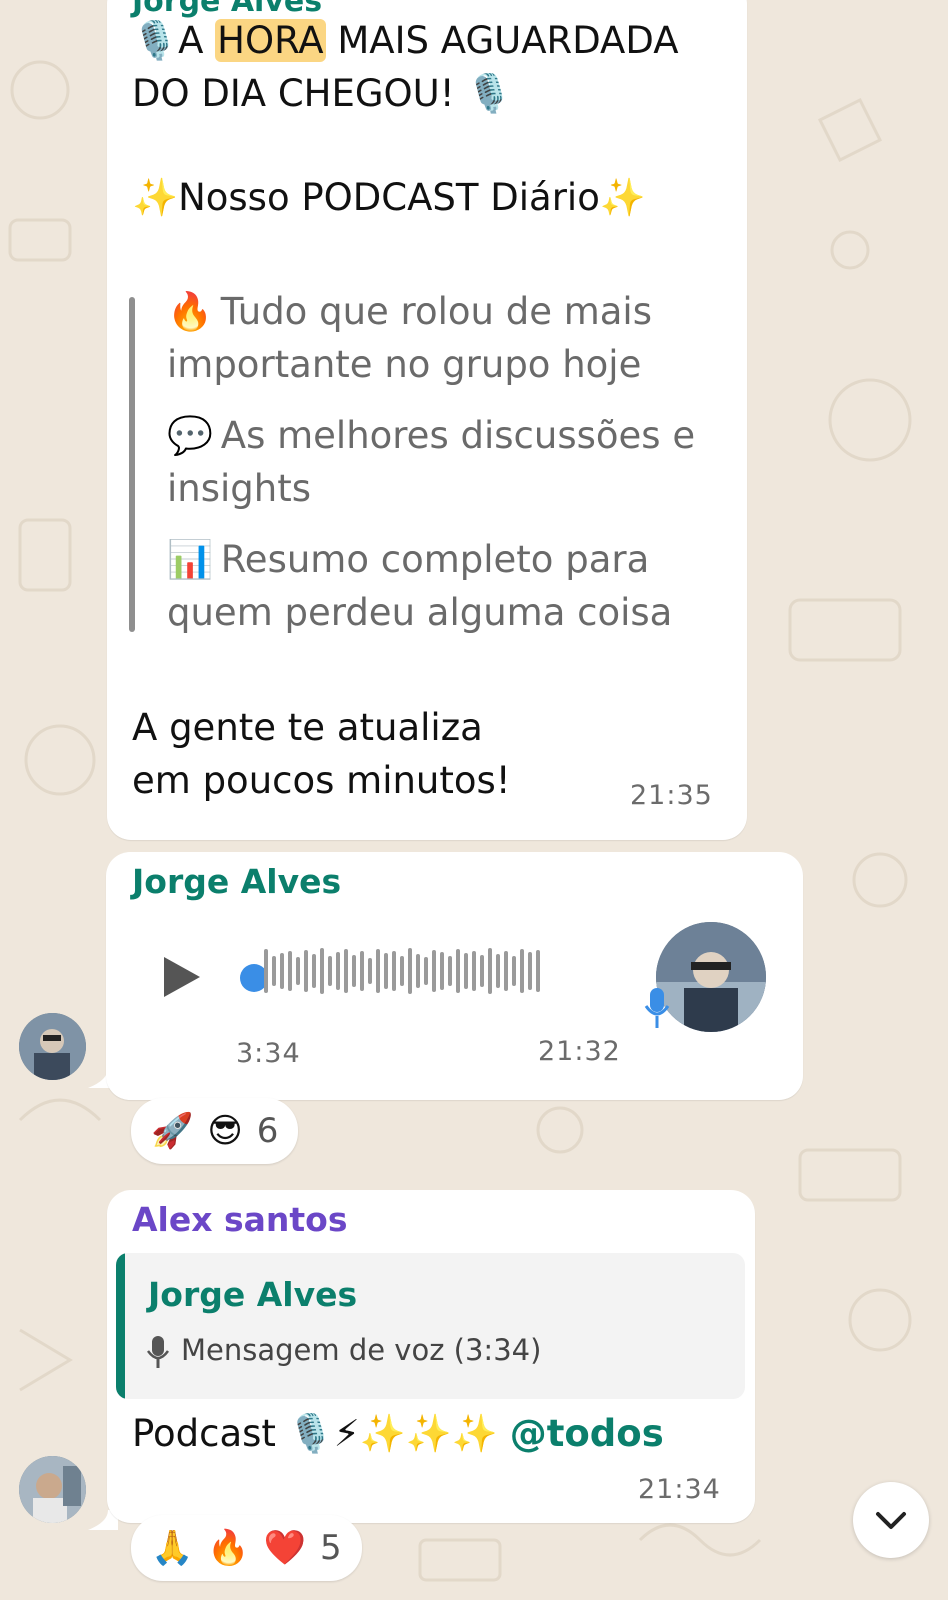  What do you see at coordinates (190, 435) in the screenshot?
I see `speech-bubble-emoji: 💬` at bounding box center [190, 435].